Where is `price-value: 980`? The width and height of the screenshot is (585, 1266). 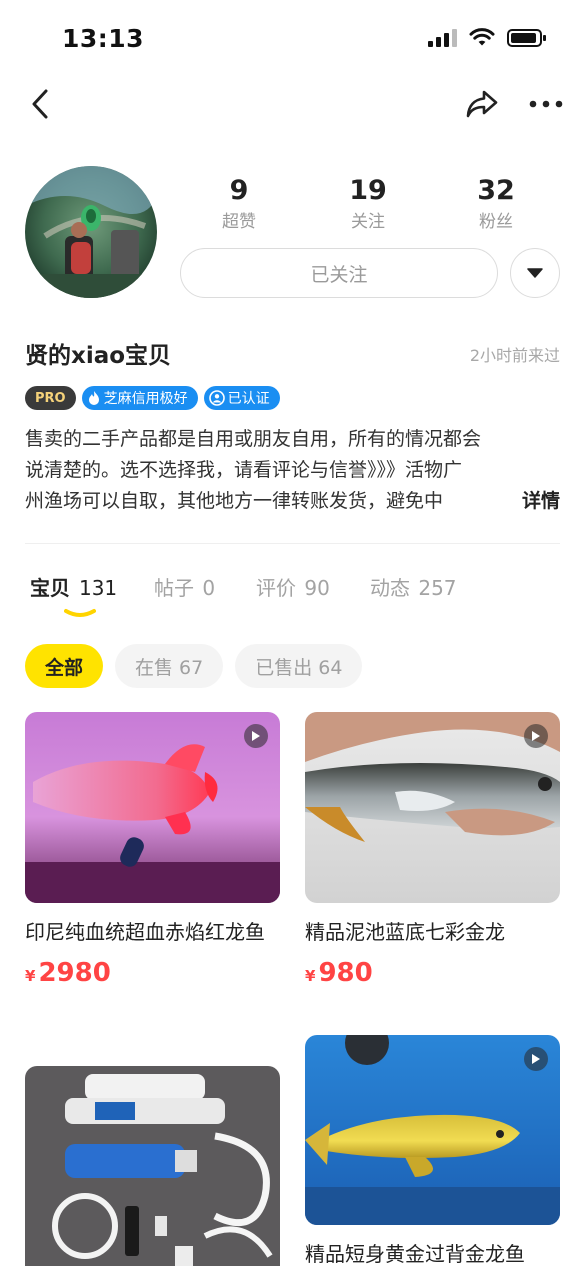 price-value: 980 is located at coordinates (345, 973).